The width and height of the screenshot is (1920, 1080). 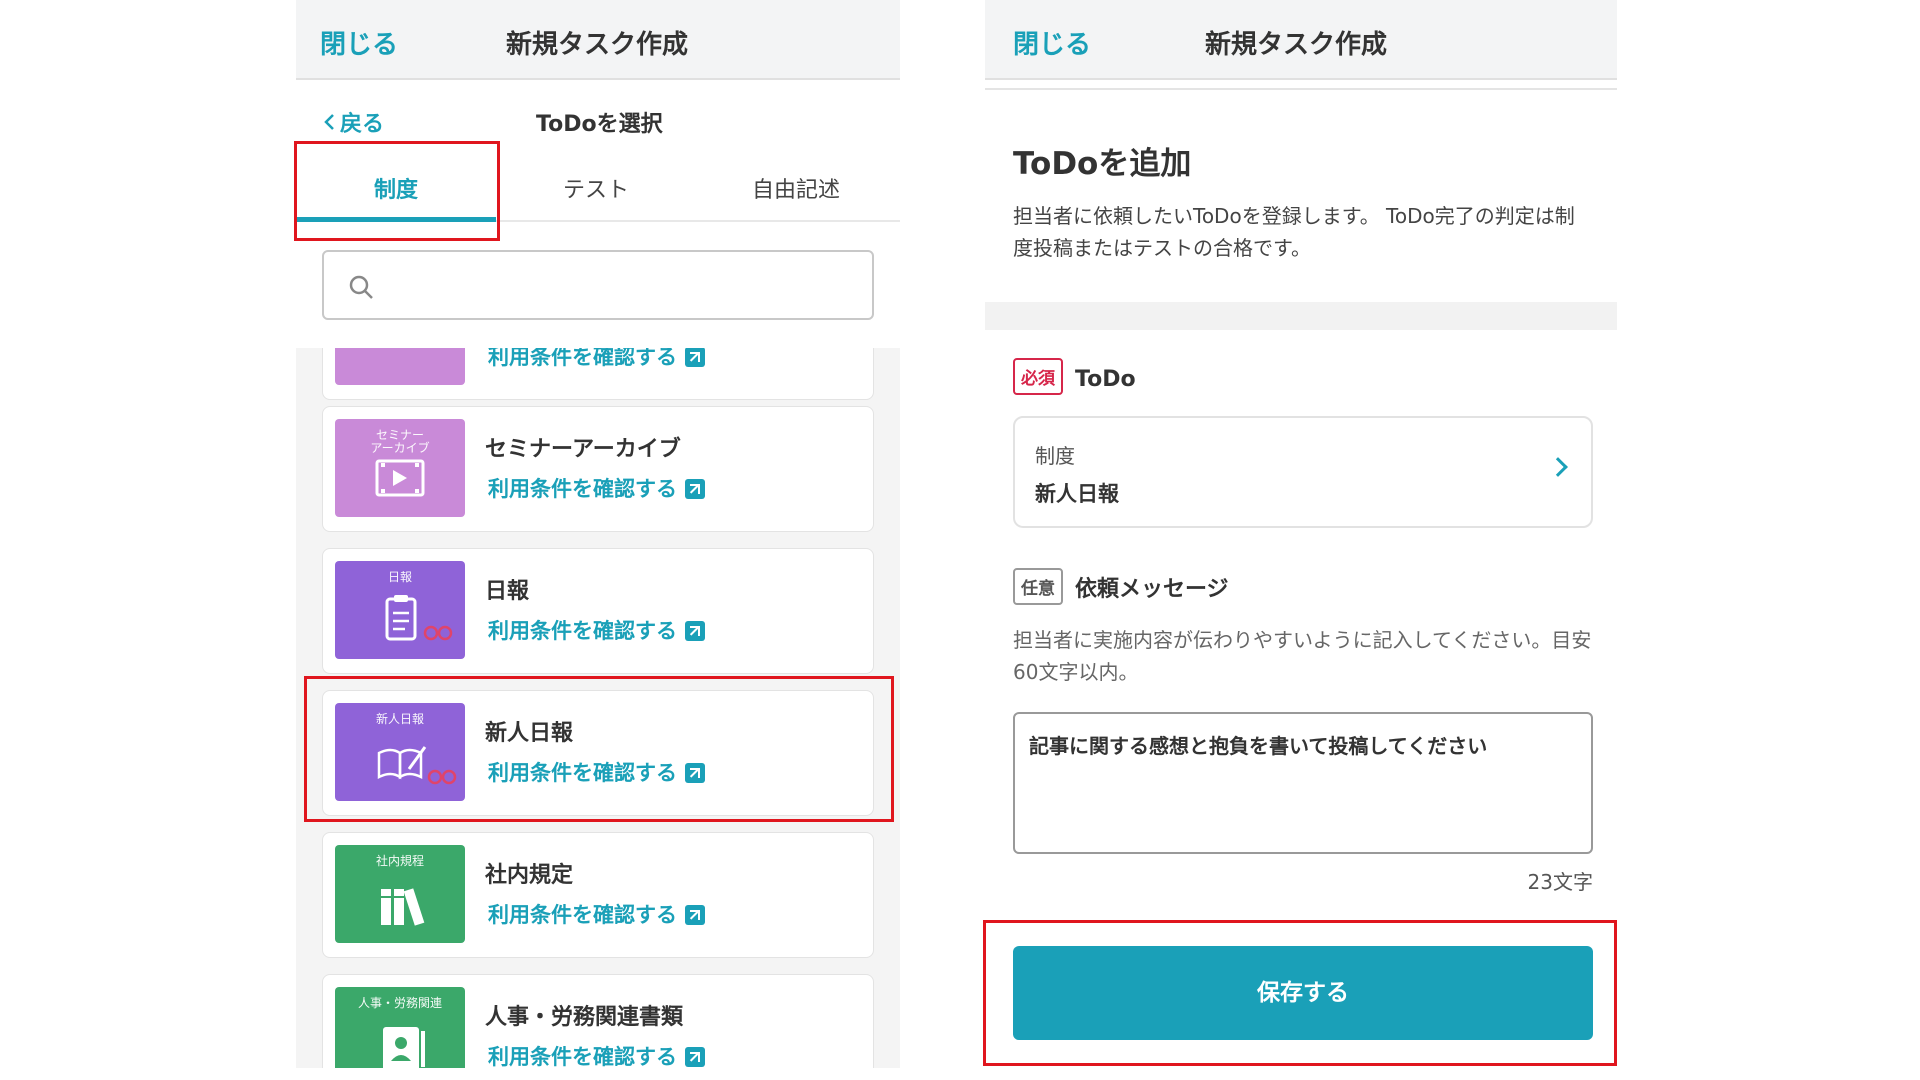 I want to click on thumbnail, so click(x=400, y=366).